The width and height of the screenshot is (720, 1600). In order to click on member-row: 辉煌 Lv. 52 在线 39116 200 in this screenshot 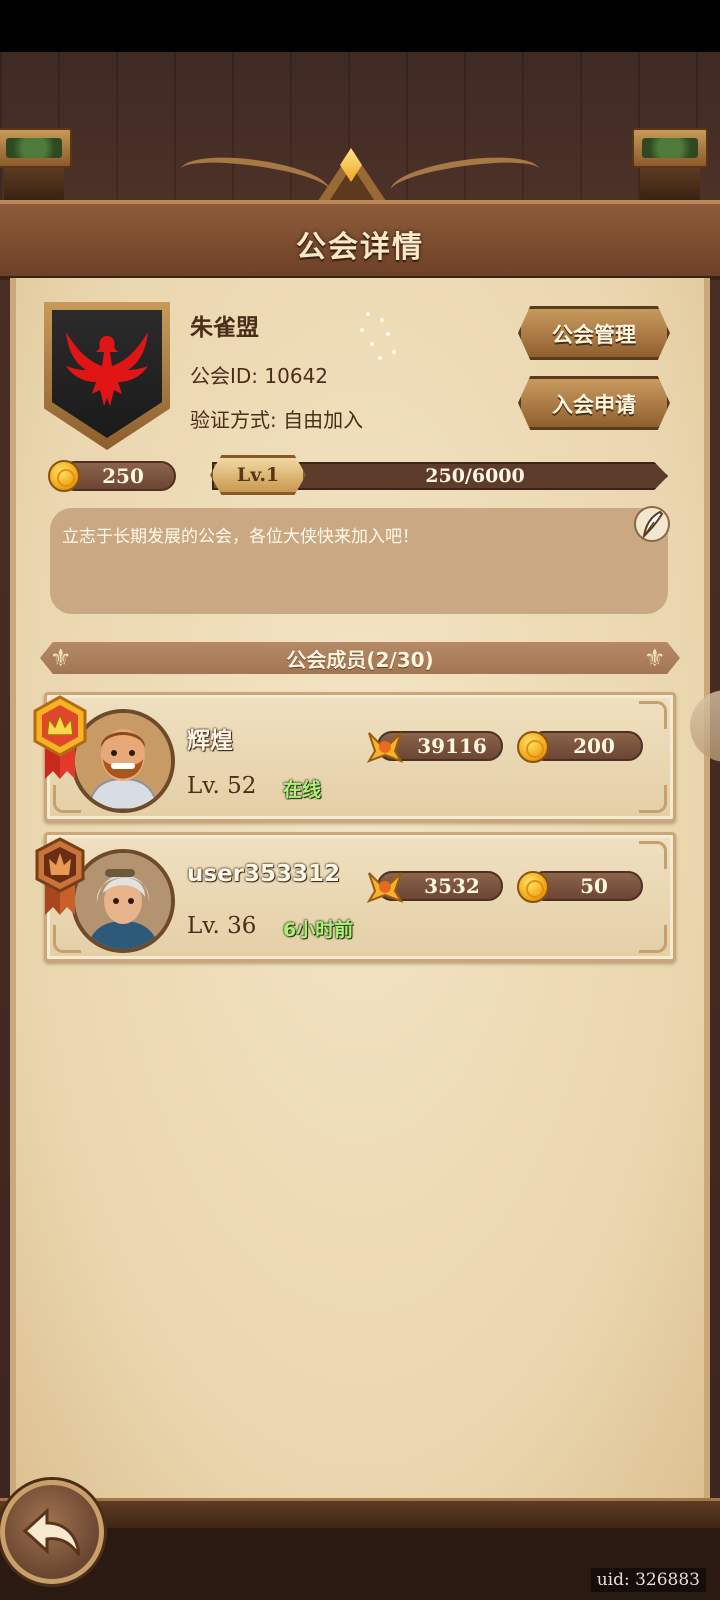, I will do `click(354, 757)`.